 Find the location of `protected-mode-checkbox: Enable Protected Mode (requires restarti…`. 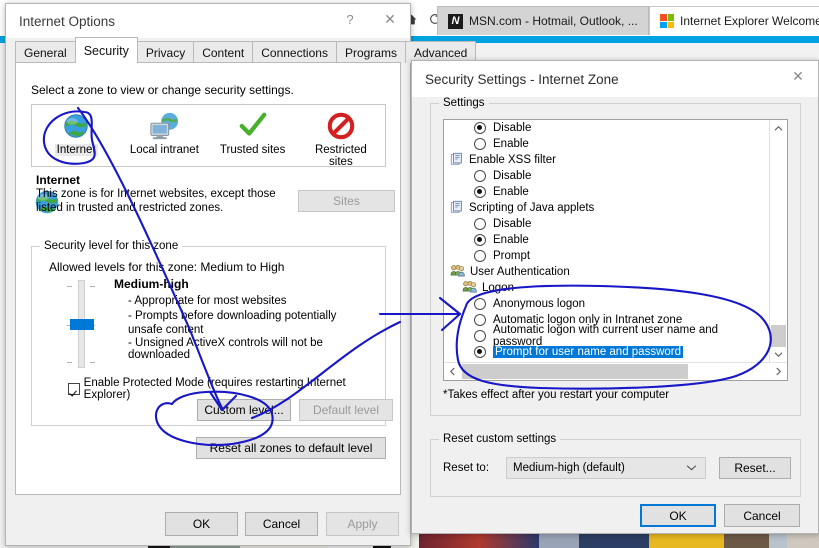

protected-mode-checkbox: Enable Protected Mode (requires restarti… is located at coordinates (226, 389).